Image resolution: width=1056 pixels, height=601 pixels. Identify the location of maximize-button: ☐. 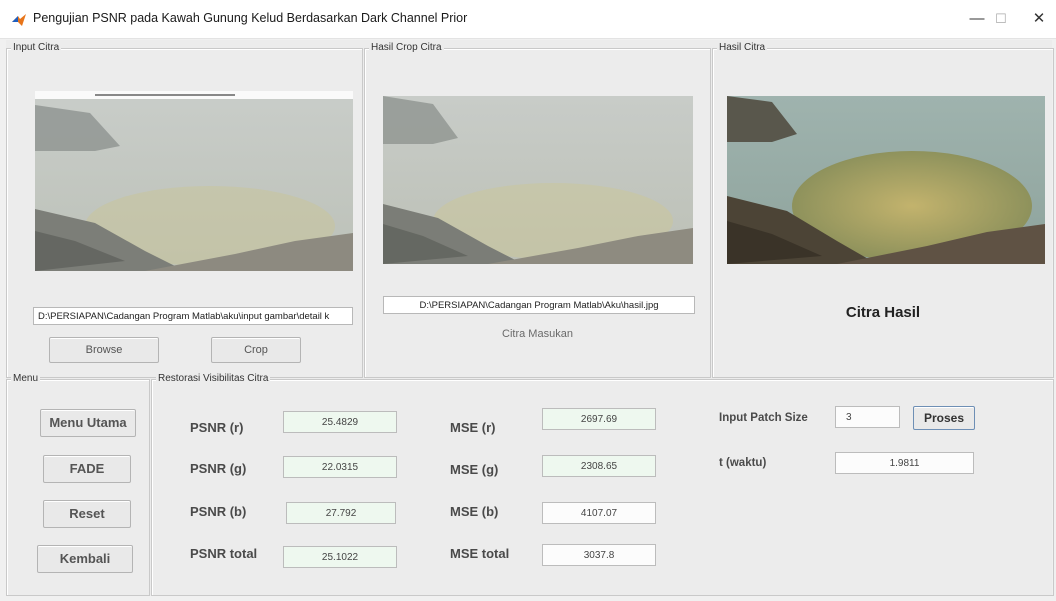
(1001, 19).